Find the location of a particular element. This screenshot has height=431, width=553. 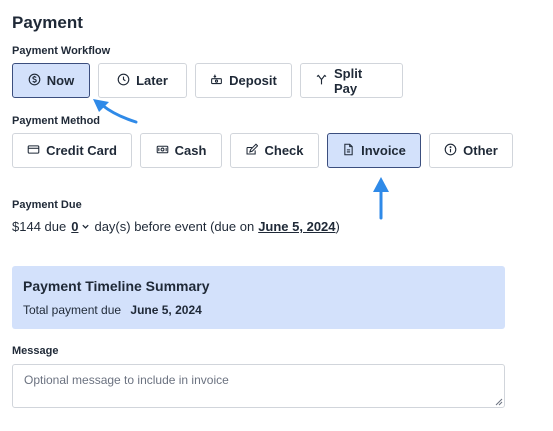

clock-icon is located at coordinates (123, 81).